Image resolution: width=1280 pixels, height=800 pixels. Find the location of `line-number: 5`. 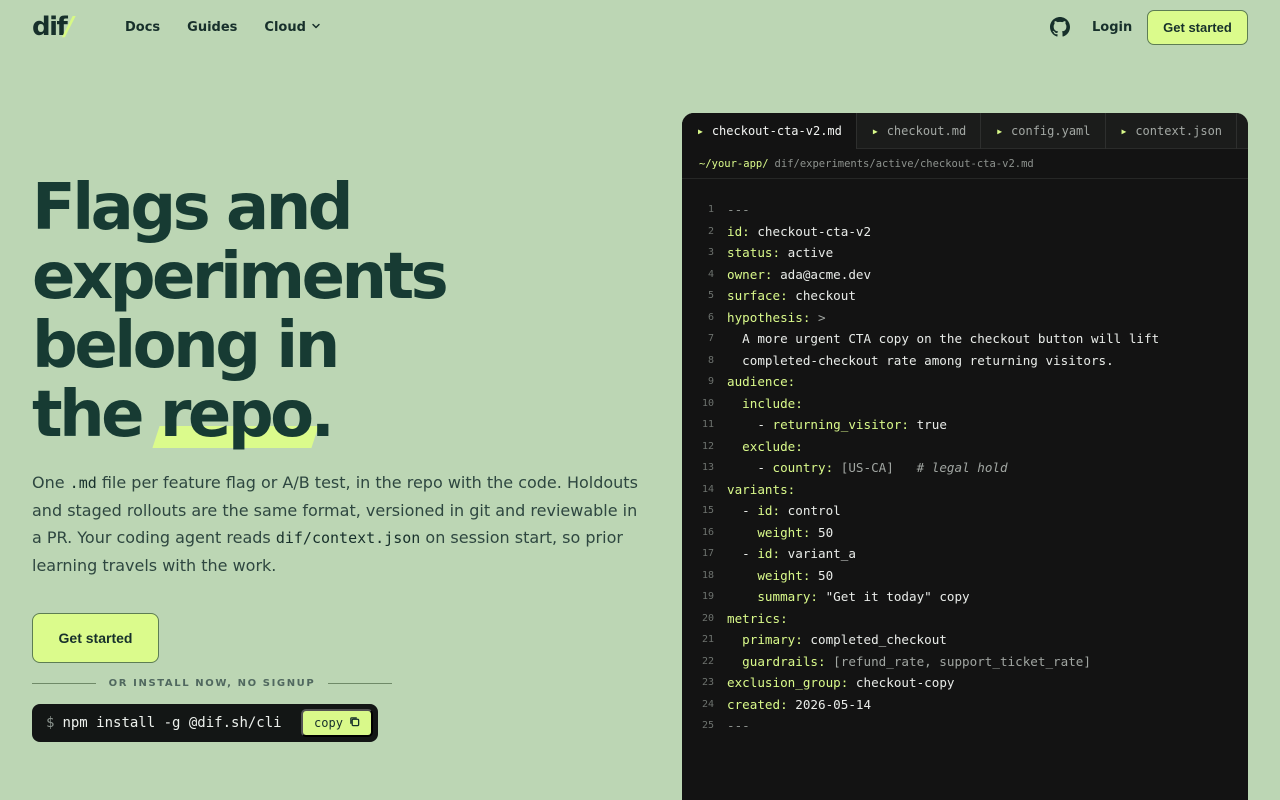

line-number: 5 is located at coordinates (710, 296).